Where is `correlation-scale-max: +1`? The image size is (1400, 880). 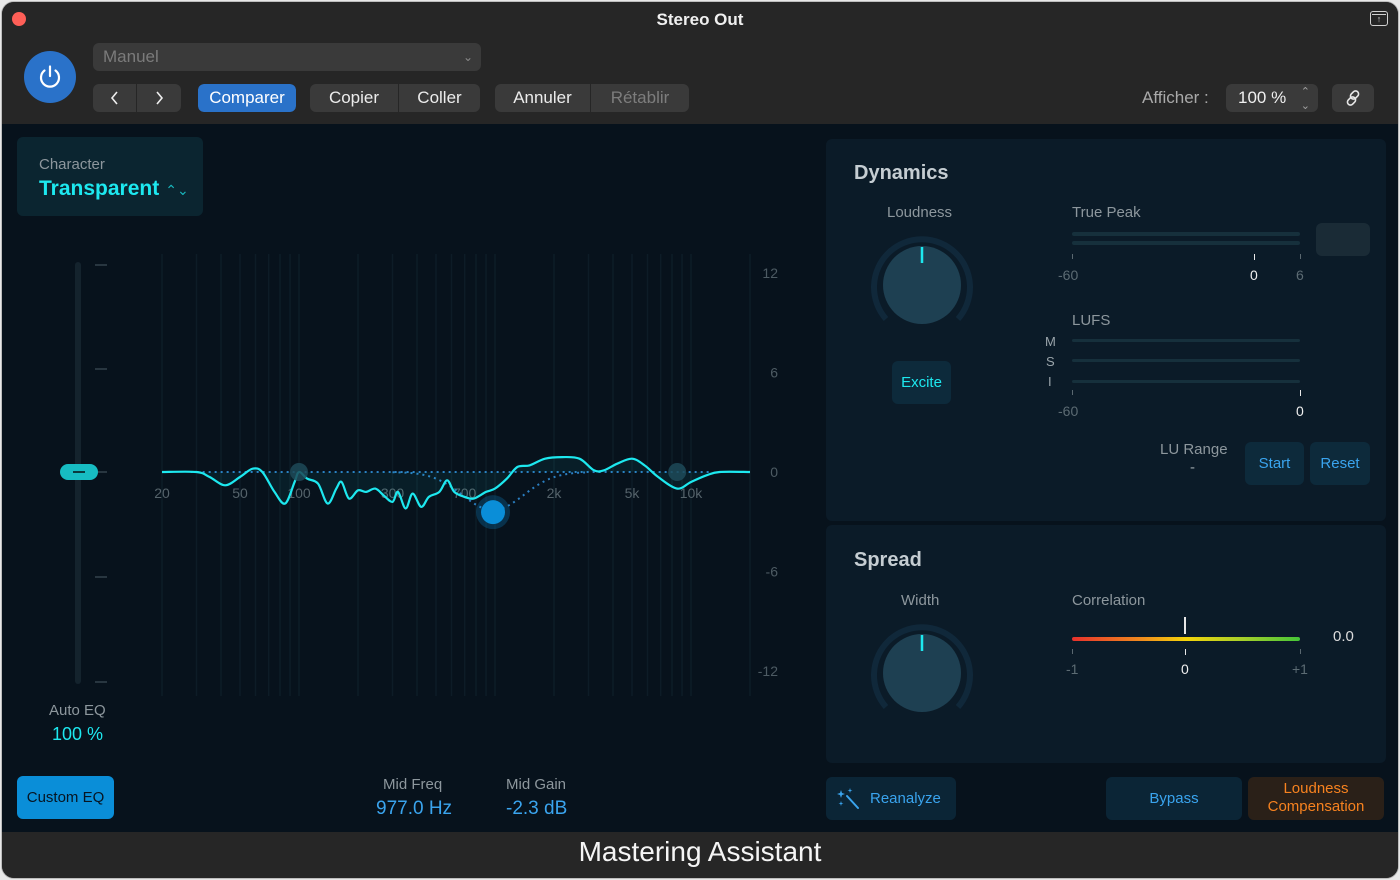
correlation-scale-max: +1 is located at coordinates (1300, 669).